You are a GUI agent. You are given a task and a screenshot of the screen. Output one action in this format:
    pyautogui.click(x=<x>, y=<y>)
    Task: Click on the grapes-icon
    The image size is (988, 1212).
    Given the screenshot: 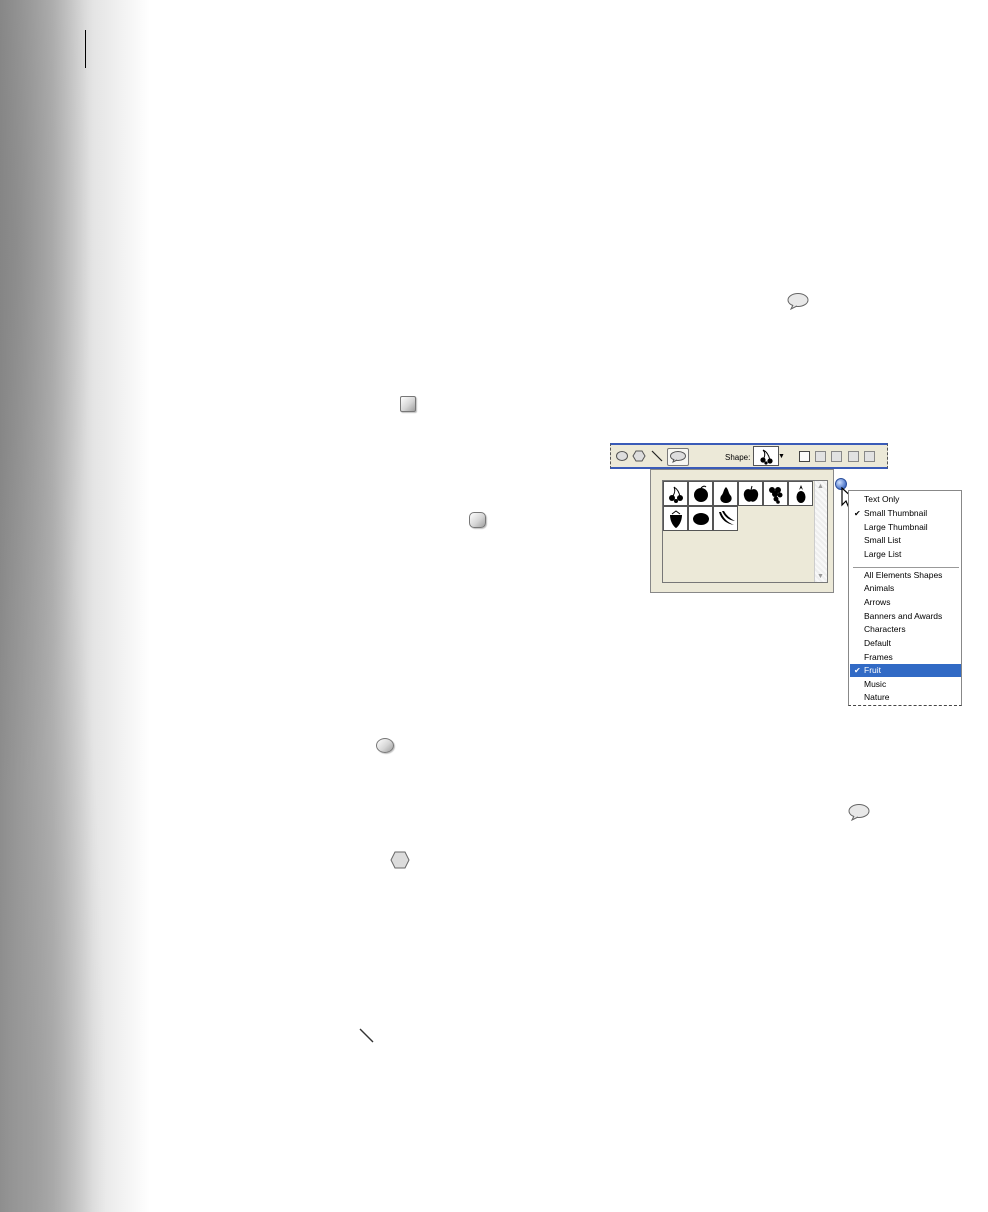 What is the action you would take?
    pyautogui.click(x=776, y=495)
    